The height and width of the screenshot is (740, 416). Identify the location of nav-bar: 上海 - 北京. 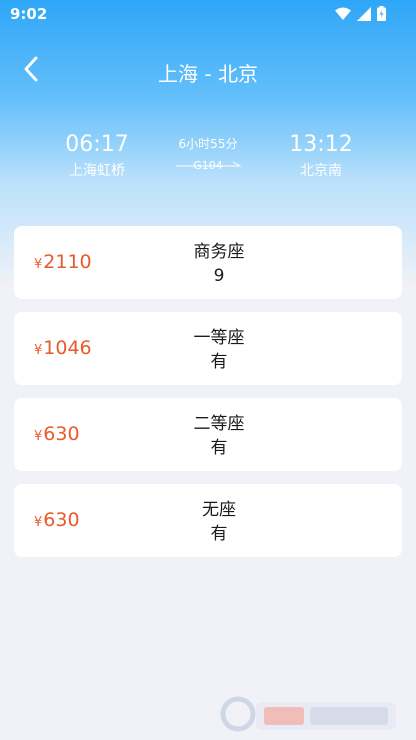
(208, 71).